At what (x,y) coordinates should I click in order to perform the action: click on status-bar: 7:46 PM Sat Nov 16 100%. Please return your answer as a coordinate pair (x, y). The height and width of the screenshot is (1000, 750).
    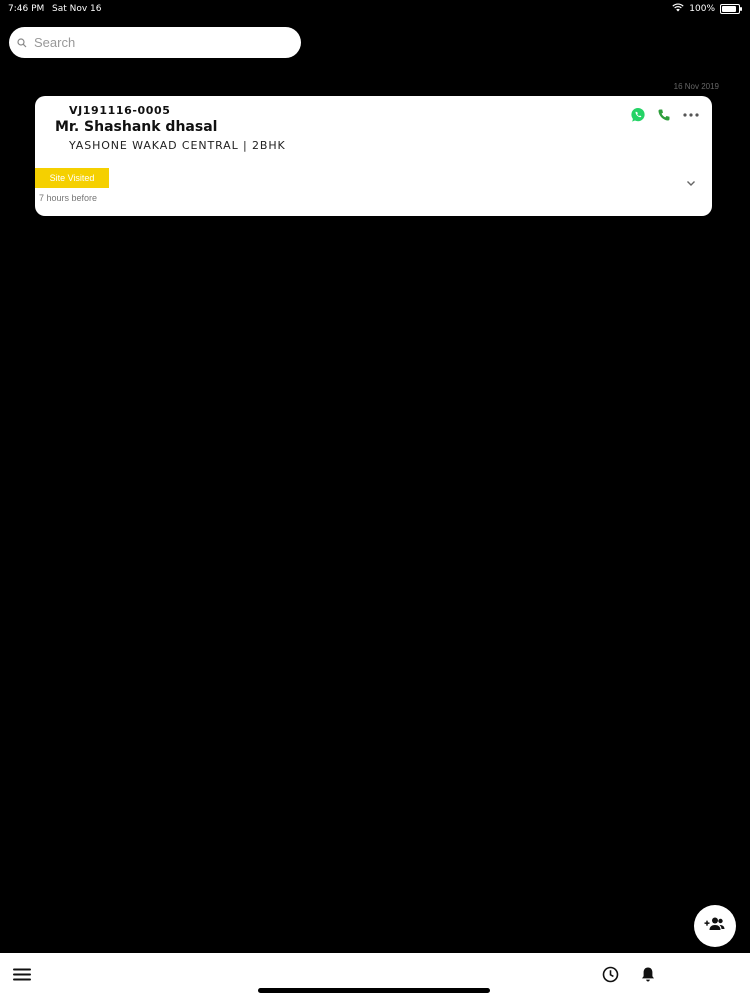
    Looking at the image, I should click on (375, 9).